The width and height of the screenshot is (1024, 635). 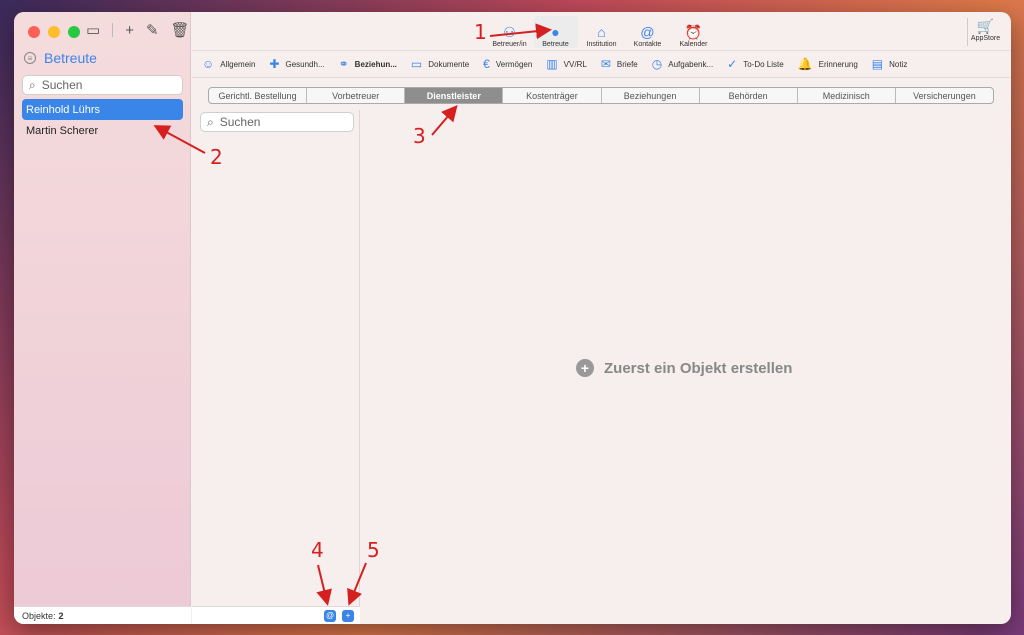 What do you see at coordinates (585, 368) in the screenshot?
I see `plus-circle-icon: +` at bounding box center [585, 368].